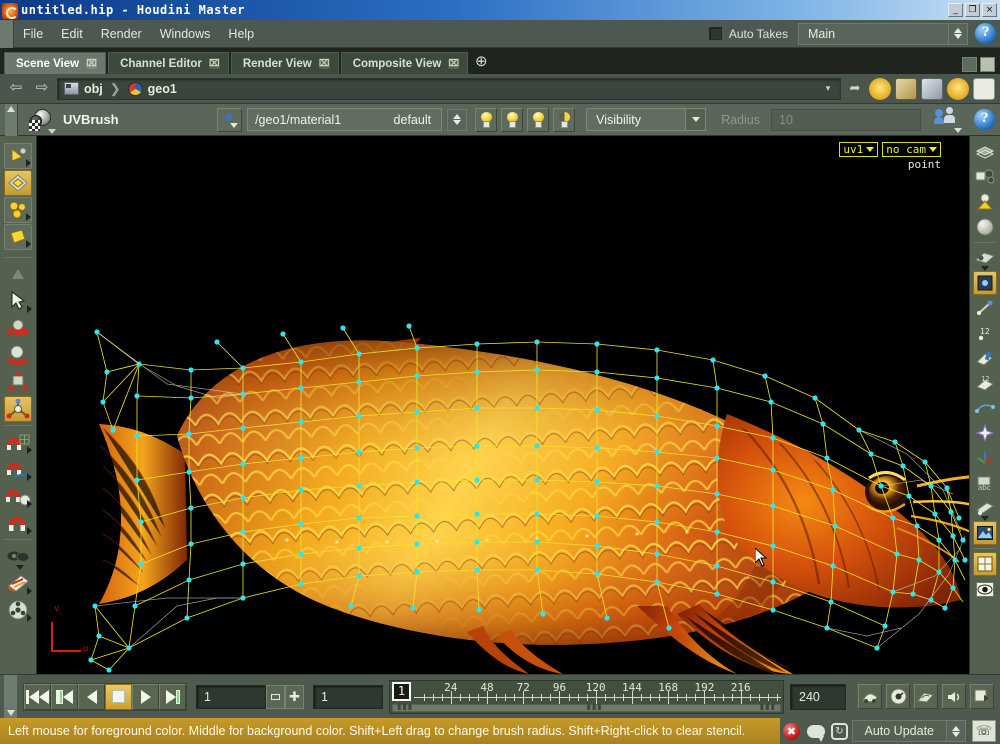  I want to click on film-tool, so click(18, 610).